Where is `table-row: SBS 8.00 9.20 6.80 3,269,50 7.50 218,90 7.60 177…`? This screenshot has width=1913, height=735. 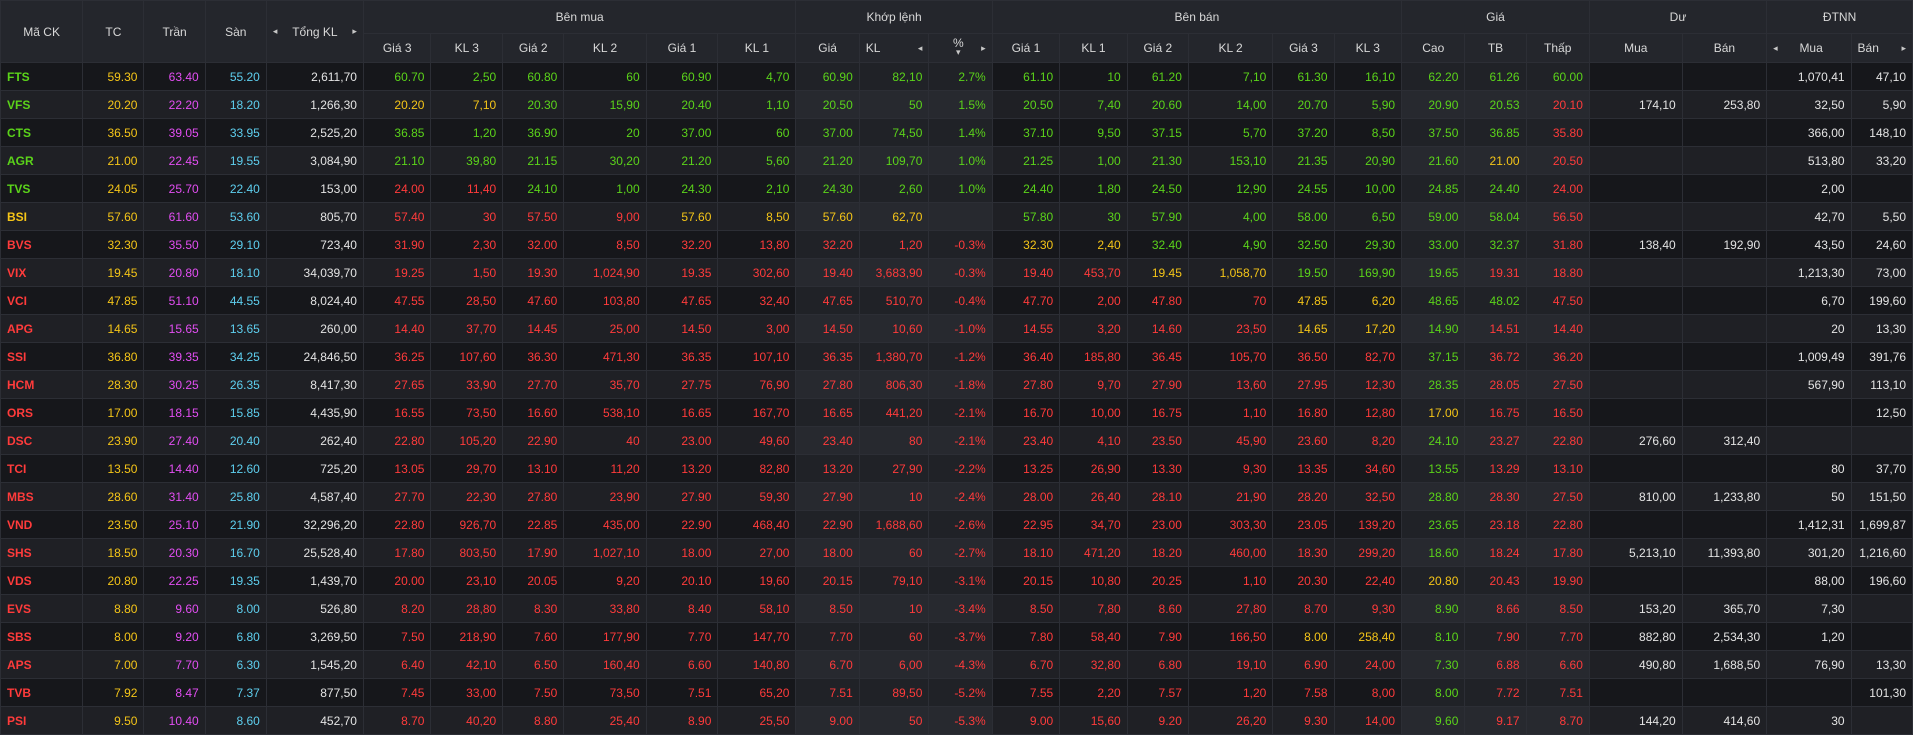
table-row: SBS 8.00 9.20 6.80 3,269,50 7.50 218,90 7.60 177… is located at coordinates (956, 636).